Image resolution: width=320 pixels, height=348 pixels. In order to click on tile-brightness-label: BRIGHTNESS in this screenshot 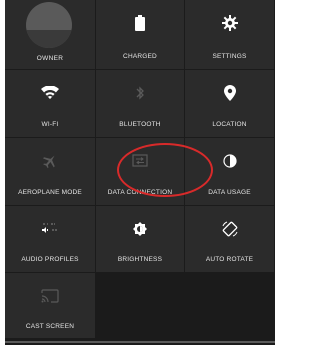, I will do `click(140, 259)`.